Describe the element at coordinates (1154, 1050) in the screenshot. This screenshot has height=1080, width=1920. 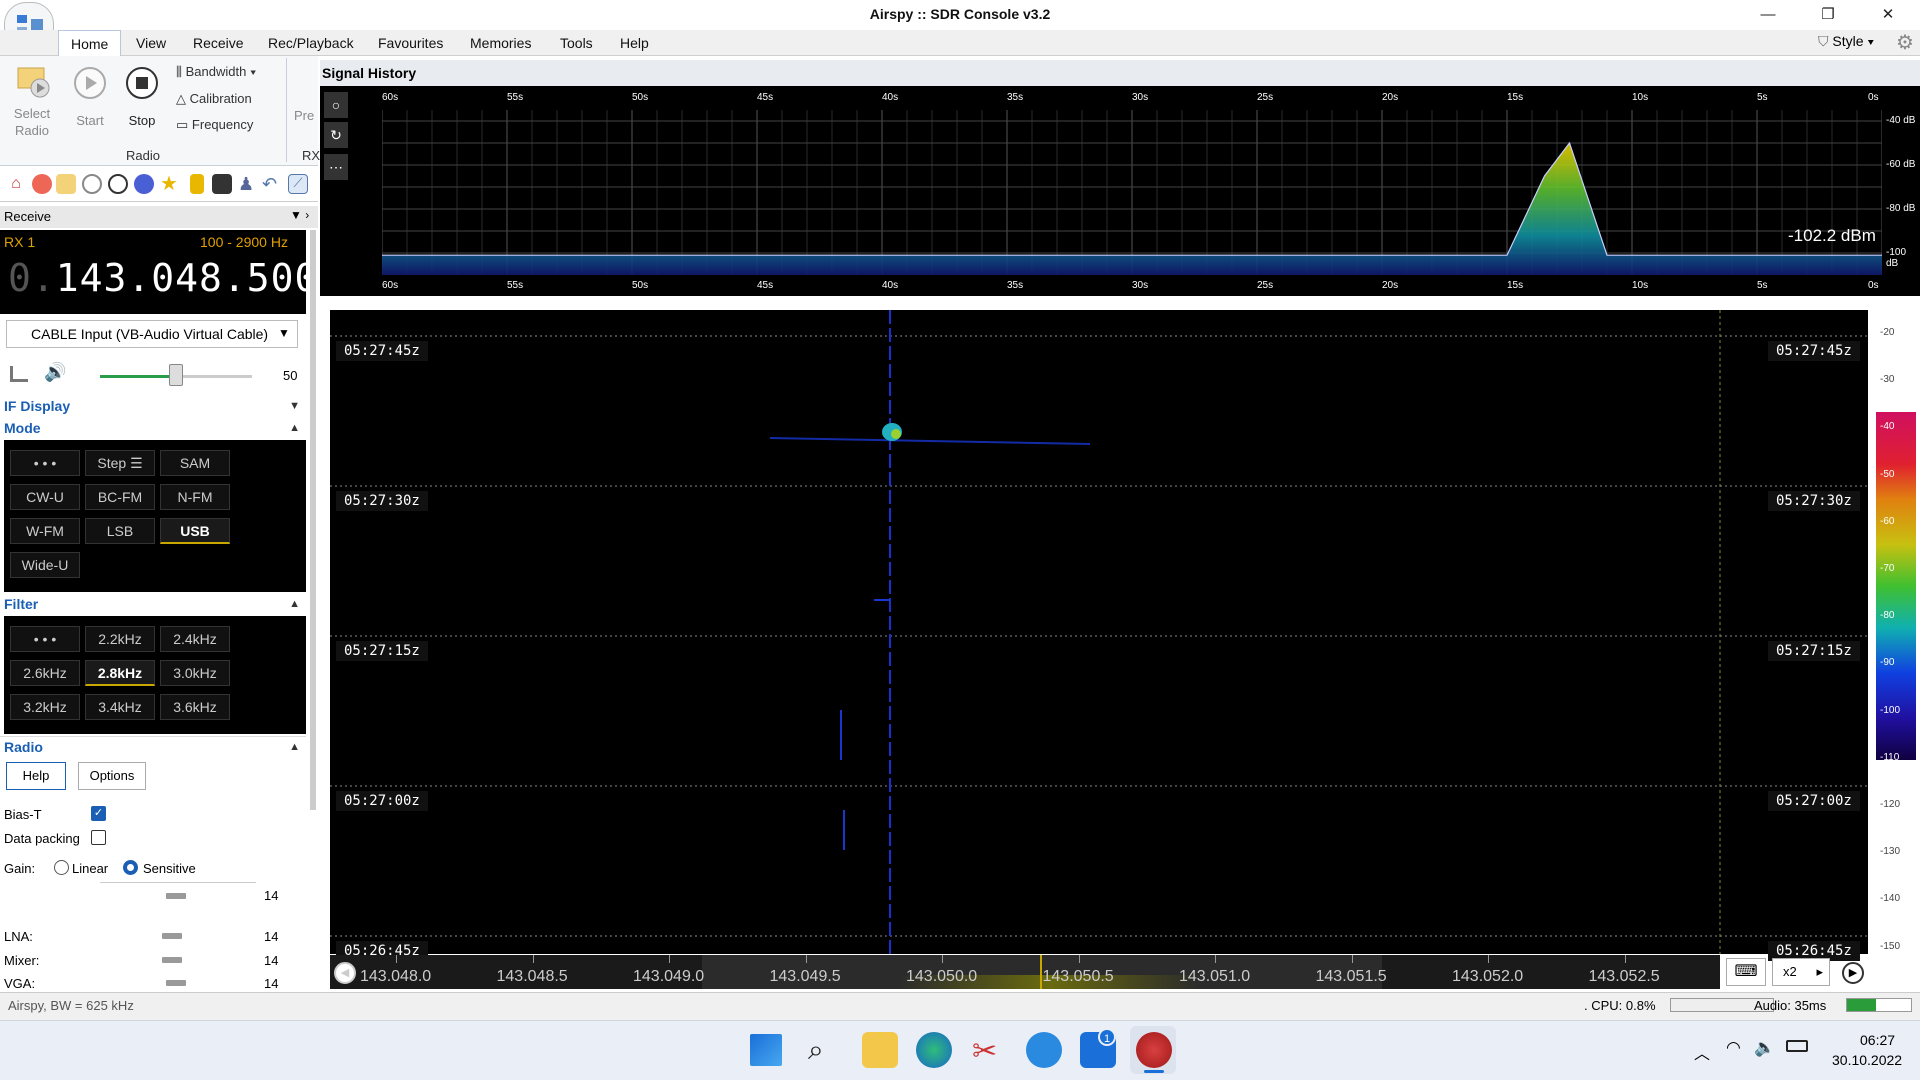
I see `sdr-console-icon` at that location.